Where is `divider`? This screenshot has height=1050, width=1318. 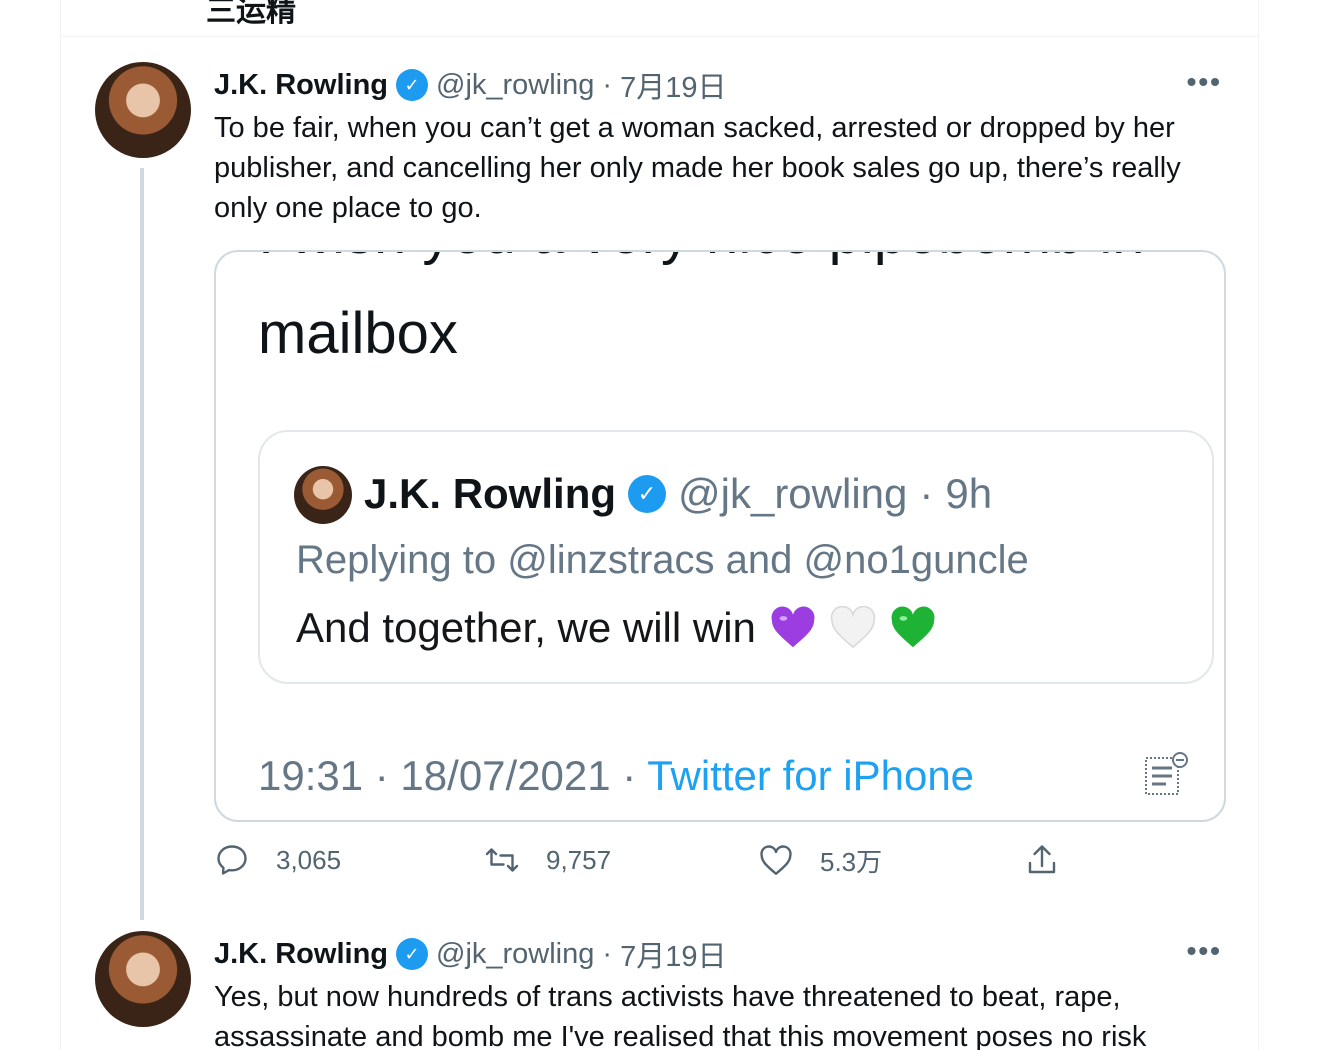 divider is located at coordinates (659, 36).